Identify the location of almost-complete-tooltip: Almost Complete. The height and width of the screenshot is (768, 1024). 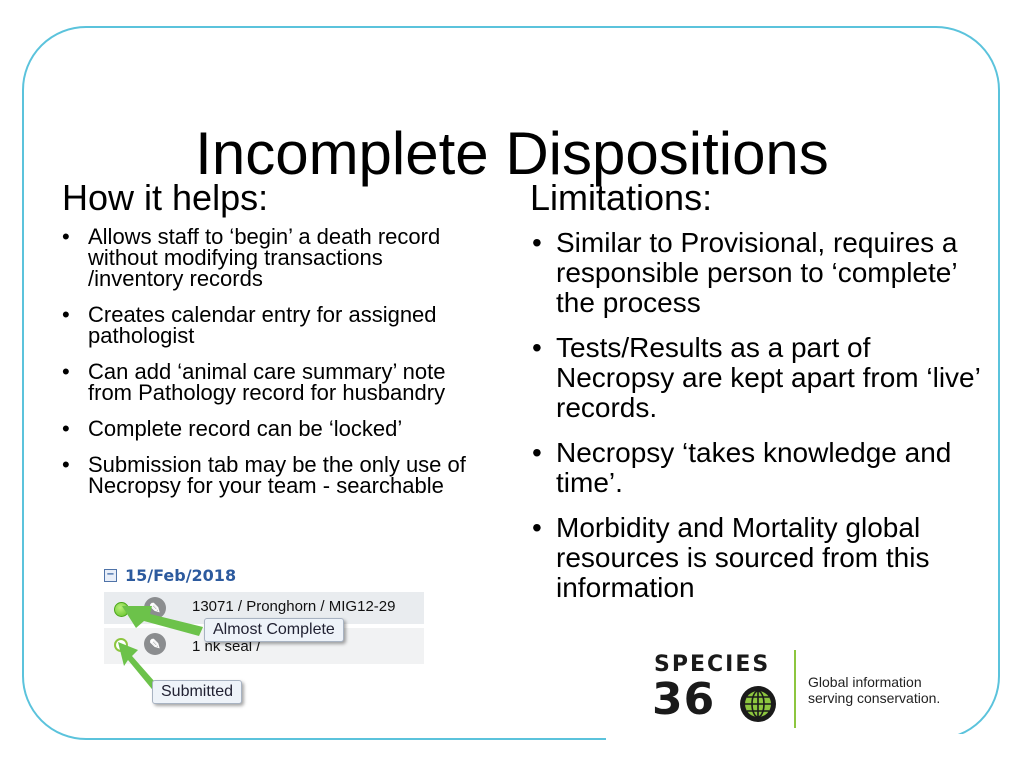
(274, 630).